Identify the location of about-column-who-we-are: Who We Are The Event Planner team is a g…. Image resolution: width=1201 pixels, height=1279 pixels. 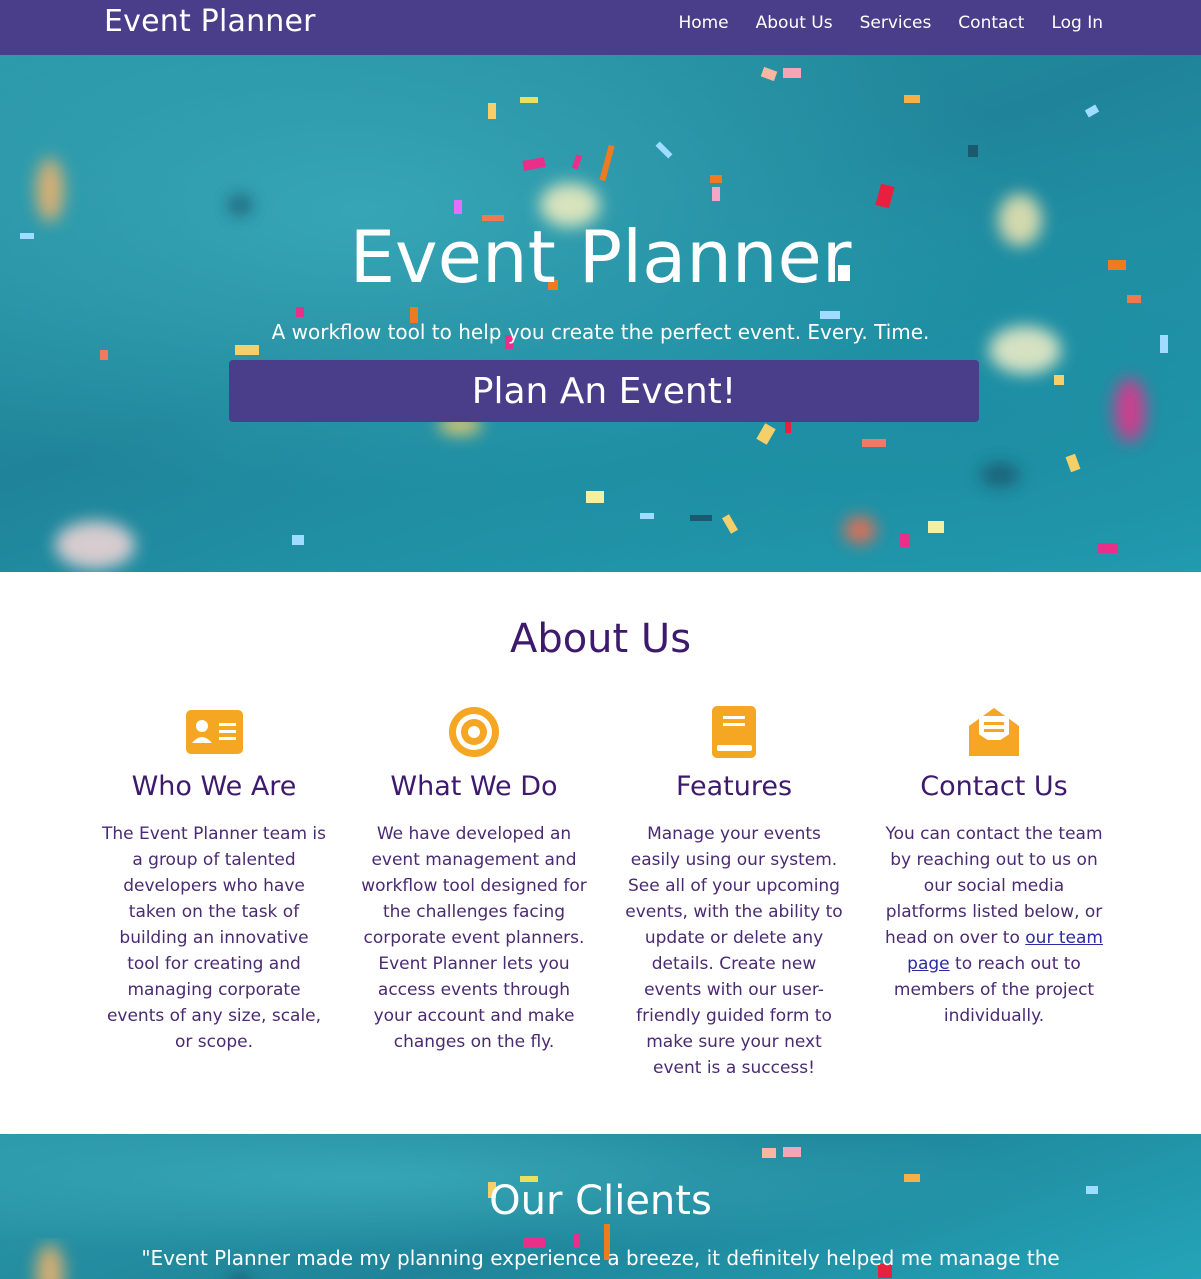
(214, 879).